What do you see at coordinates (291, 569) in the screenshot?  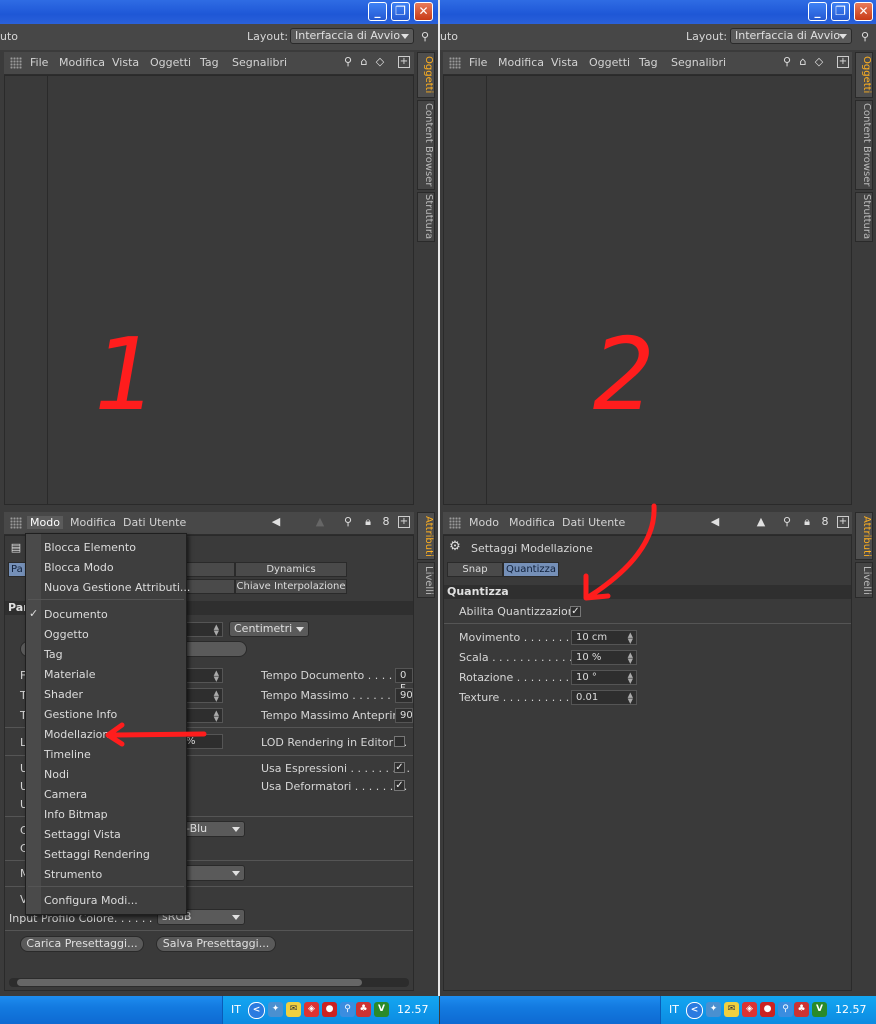 I see `tab-dynamics: Dynamics` at bounding box center [291, 569].